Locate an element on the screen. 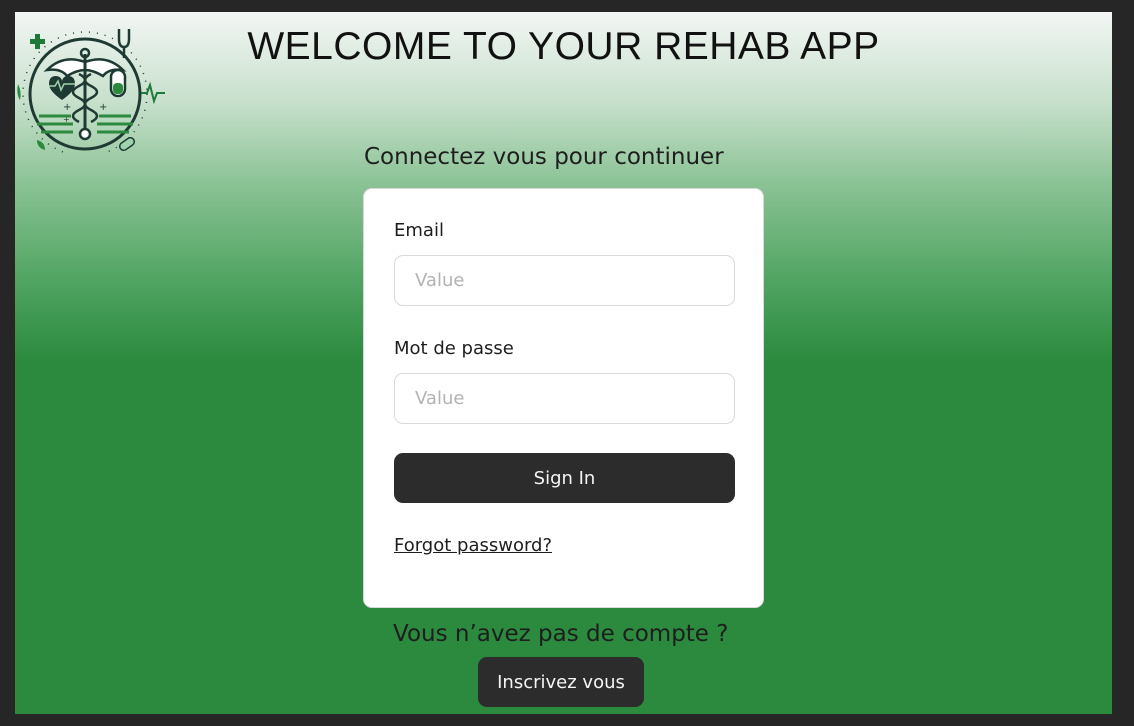 Image resolution: width=1134 pixels, height=726 pixels. register-button: Inscrivez vous is located at coordinates (561, 682).